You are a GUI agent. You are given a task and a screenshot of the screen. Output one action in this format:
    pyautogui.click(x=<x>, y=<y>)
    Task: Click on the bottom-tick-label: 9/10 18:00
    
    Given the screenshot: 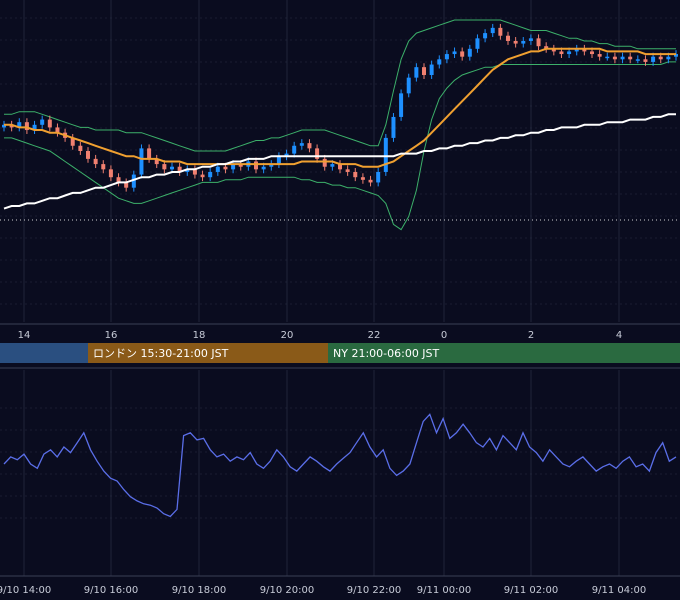 What is the action you would take?
    pyautogui.click(x=199, y=590)
    